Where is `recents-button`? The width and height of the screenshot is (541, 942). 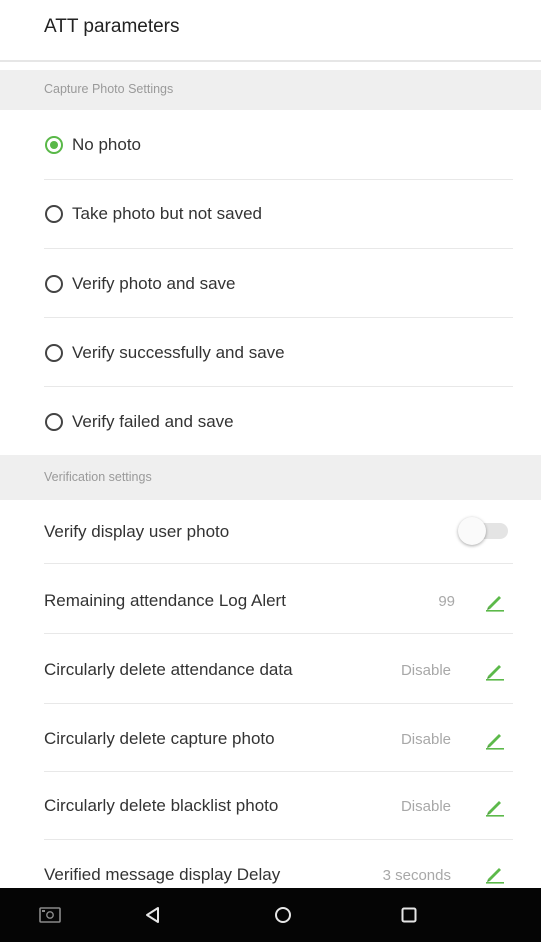 recents-button is located at coordinates (409, 915).